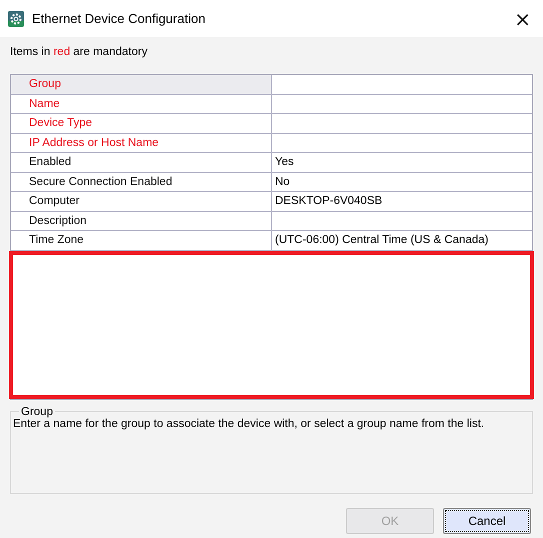  What do you see at coordinates (16, 18) in the screenshot?
I see `gear-icon` at bounding box center [16, 18].